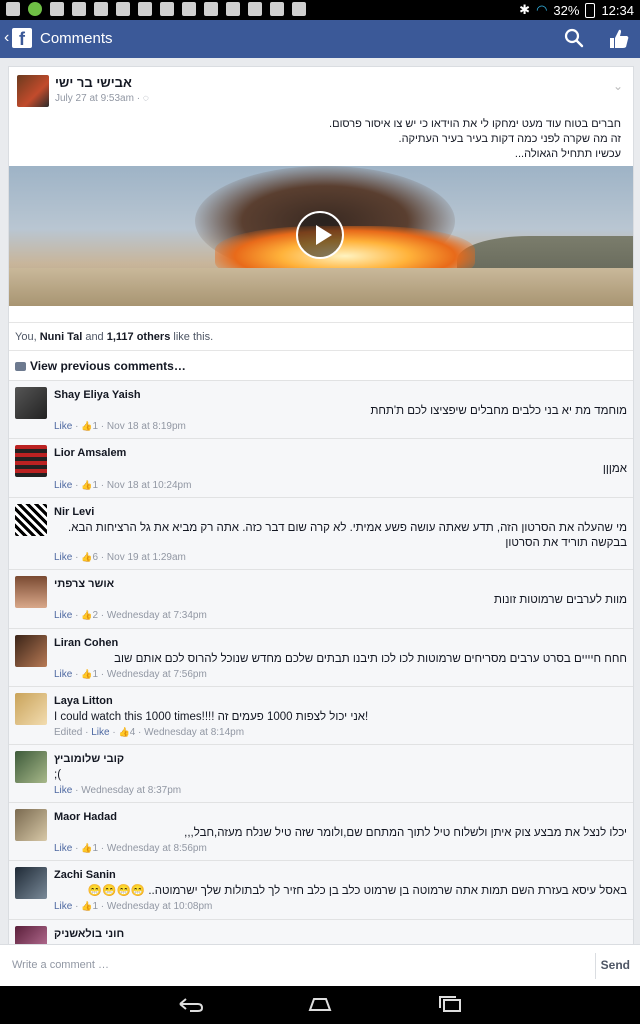  What do you see at coordinates (619, 39) in the screenshot?
I see `like-thumb-icon` at bounding box center [619, 39].